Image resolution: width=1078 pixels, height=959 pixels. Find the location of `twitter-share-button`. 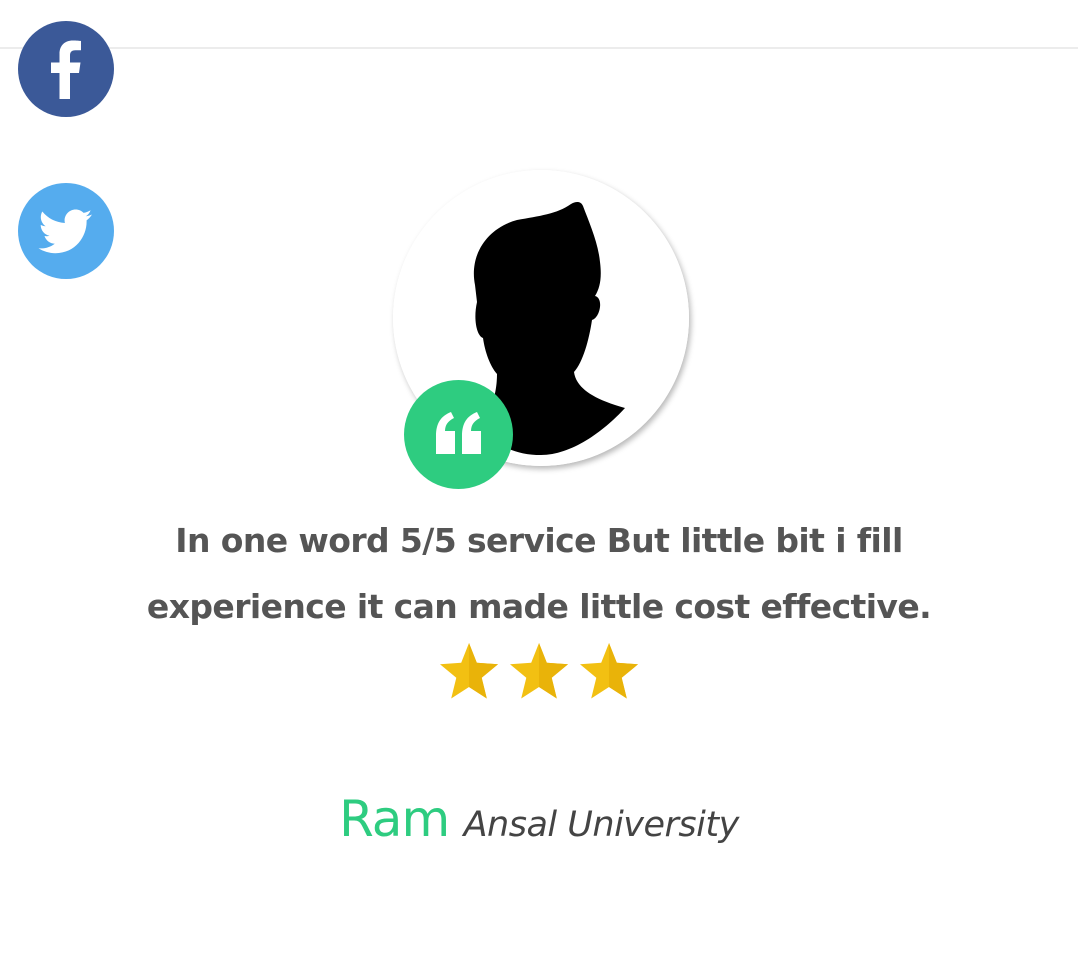

twitter-share-button is located at coordinates (66, 231).